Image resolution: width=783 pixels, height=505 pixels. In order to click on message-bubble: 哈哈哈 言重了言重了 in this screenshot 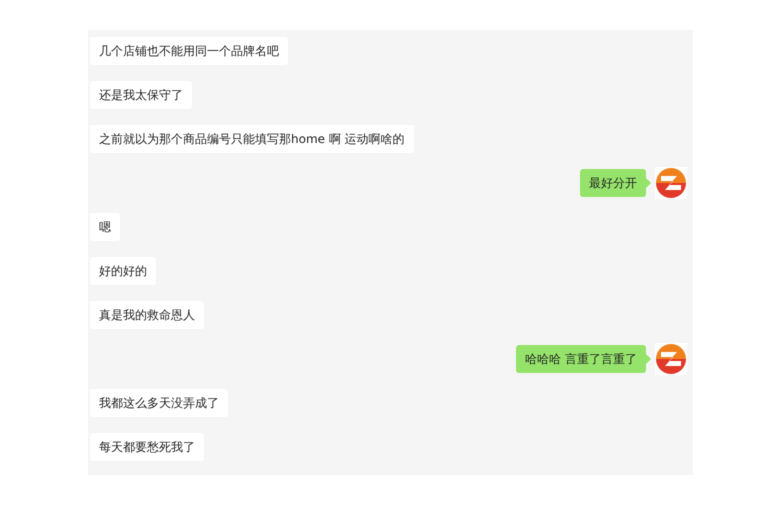, I will do `click(581, 359)`.